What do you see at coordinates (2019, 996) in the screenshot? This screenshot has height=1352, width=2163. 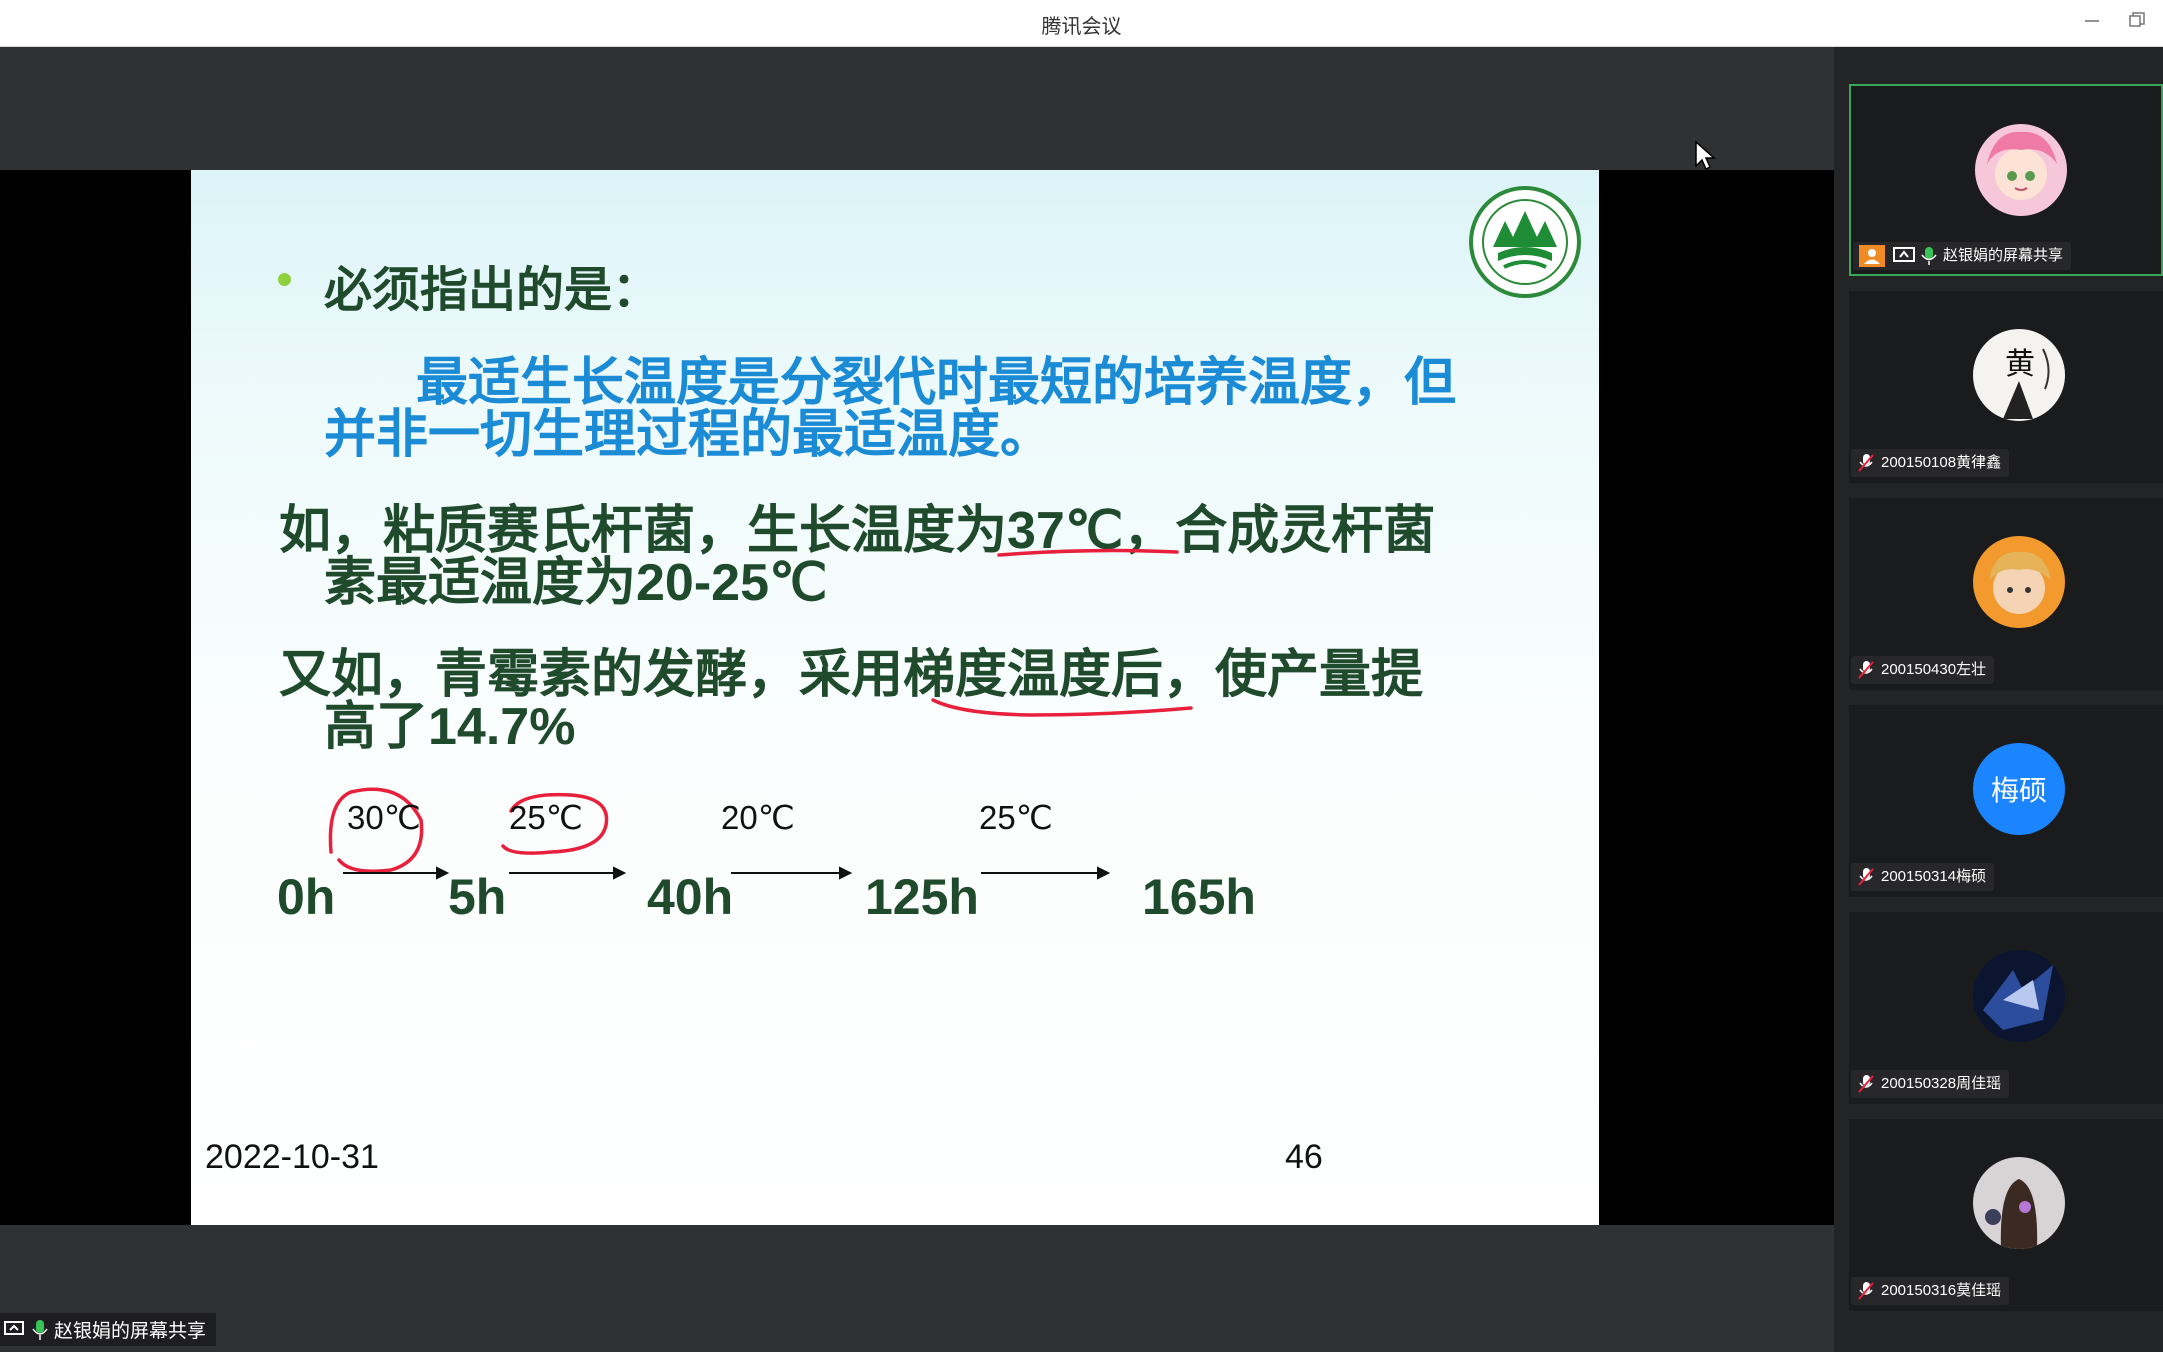 I see `dark-blue-abstract-avatar` at bounding box center [2019, 996].